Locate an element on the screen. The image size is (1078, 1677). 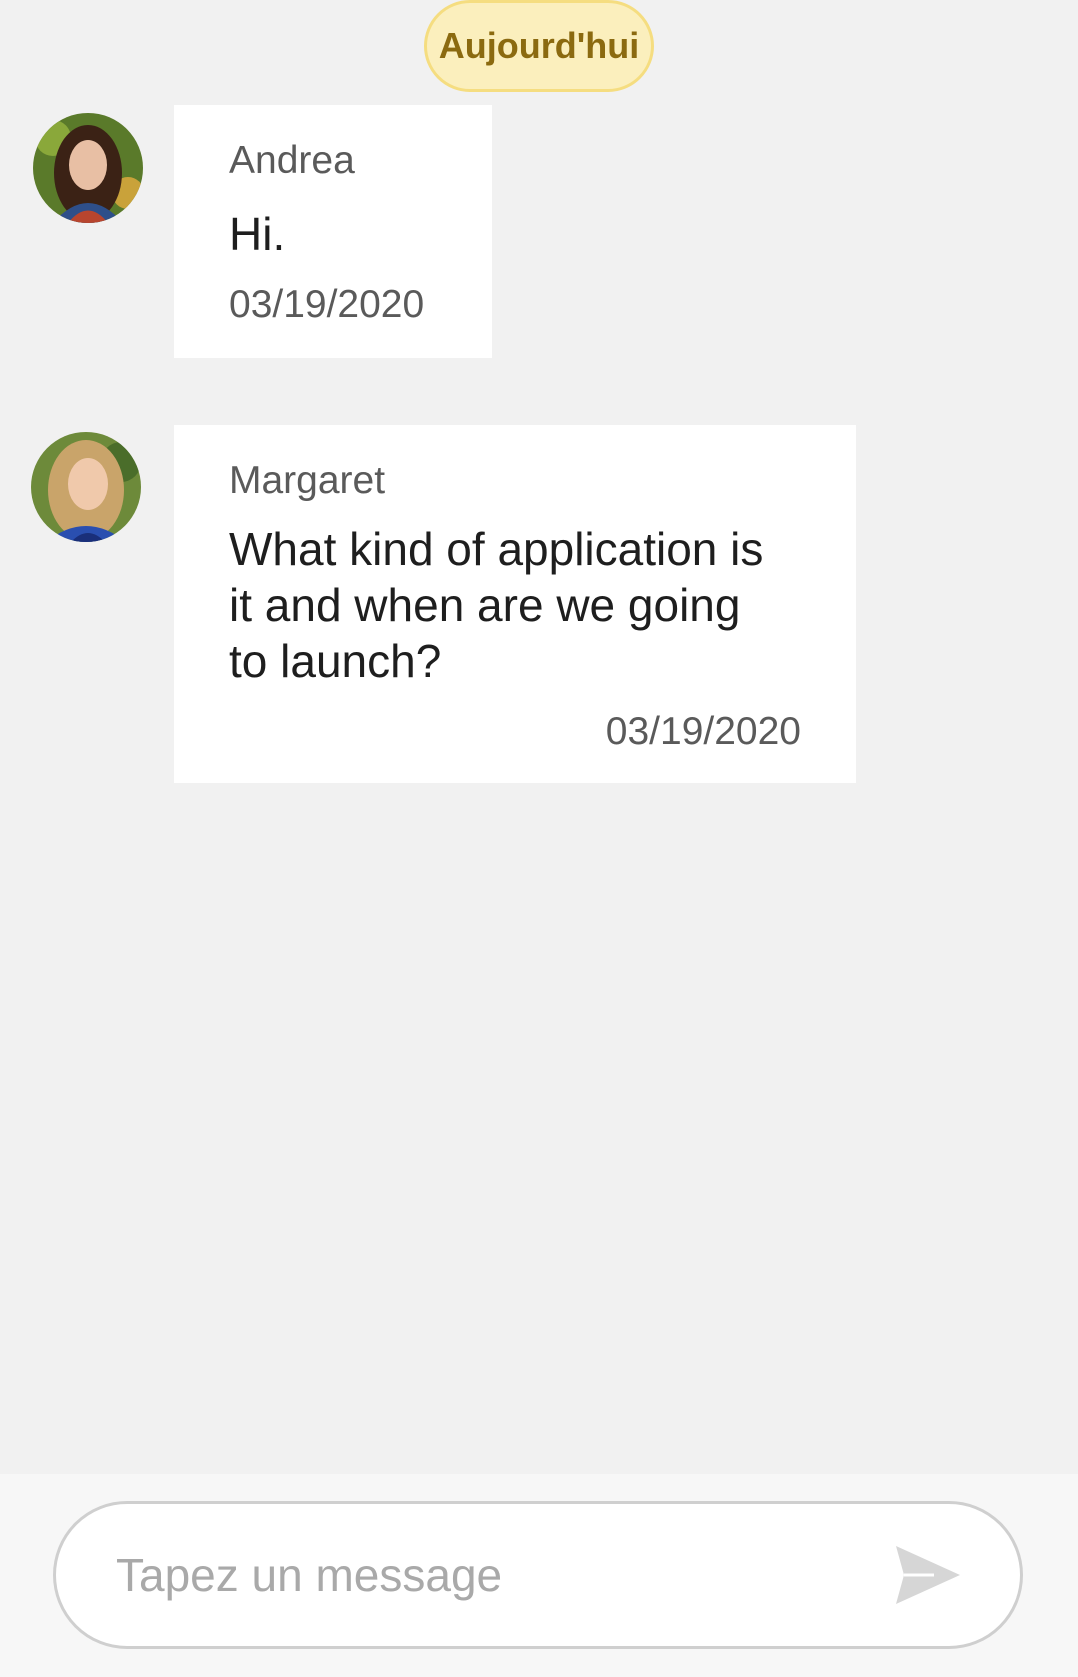
message-composer is located at coordinates (538, 1575).